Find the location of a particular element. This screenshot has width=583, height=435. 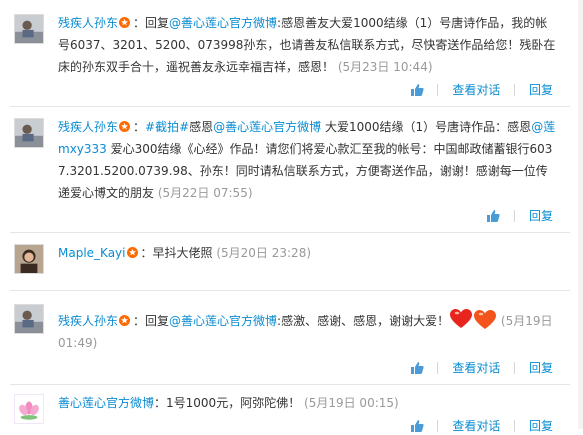

comment-body: Maple_Kayi ：早抖大佬照 (5月20日 23:28) is located at coordinates (308, 253).